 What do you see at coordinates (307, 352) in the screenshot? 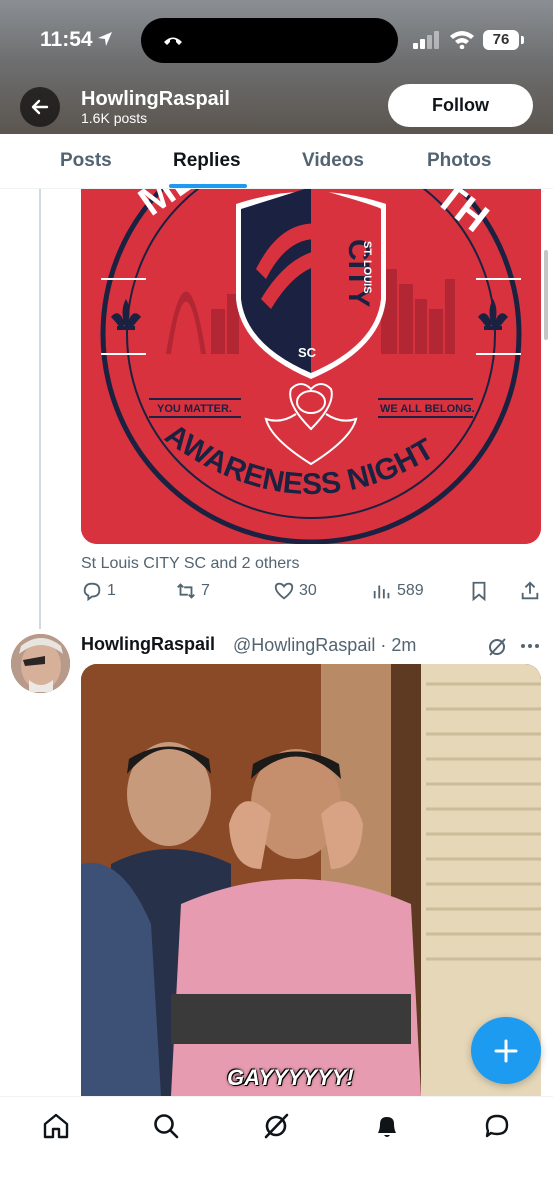
I see `crest-sc-text: SC` at bounding box center [307, 352].